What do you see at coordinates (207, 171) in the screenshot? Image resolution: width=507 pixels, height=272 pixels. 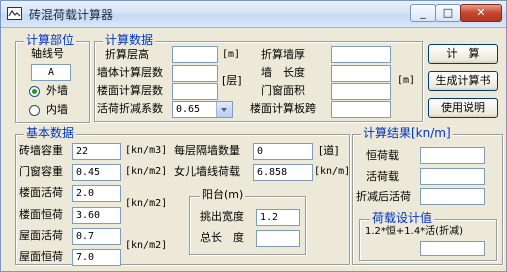 I see `parapet-label: 女儿墙线荷载` at bounding box center [207, 171].